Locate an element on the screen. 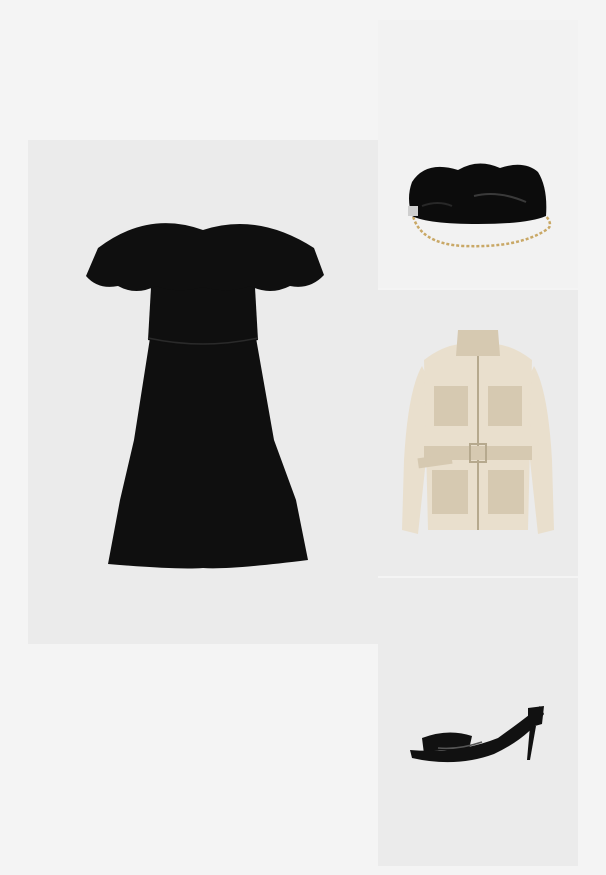 The width and height of the screenshot is (606, 875). bag-image is located at coordinates (480, 205).